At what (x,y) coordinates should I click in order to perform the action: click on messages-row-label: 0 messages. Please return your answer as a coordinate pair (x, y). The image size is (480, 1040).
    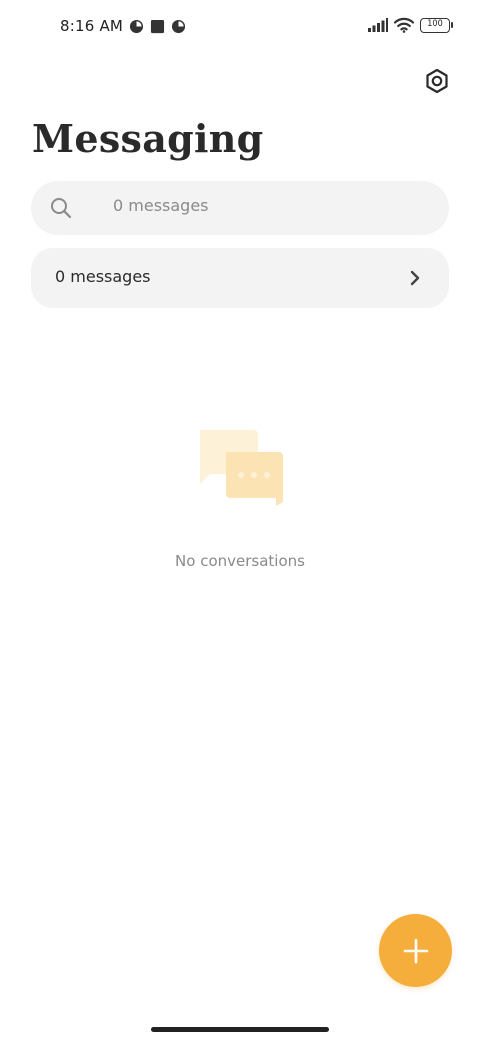
    Looking at the image, I should click on (103, 276).